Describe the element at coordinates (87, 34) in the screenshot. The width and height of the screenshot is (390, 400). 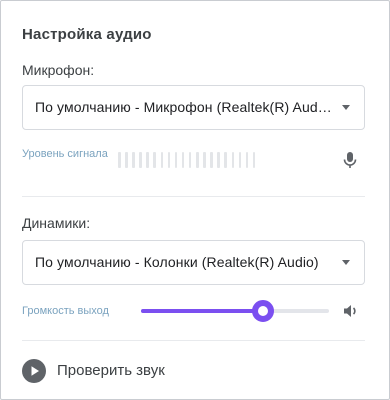
I see `panel-title: Настройка аудио` at that location.